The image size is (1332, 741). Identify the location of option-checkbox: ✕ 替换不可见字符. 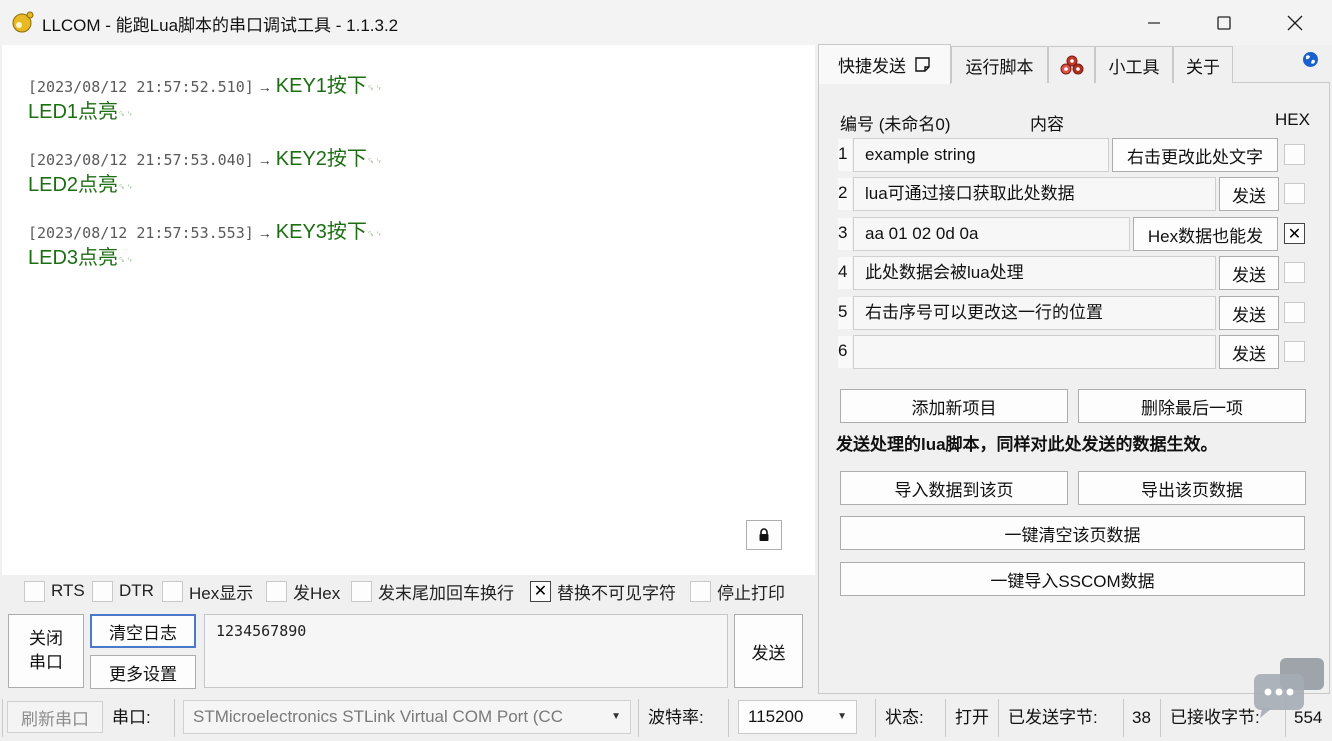
(603, 591).